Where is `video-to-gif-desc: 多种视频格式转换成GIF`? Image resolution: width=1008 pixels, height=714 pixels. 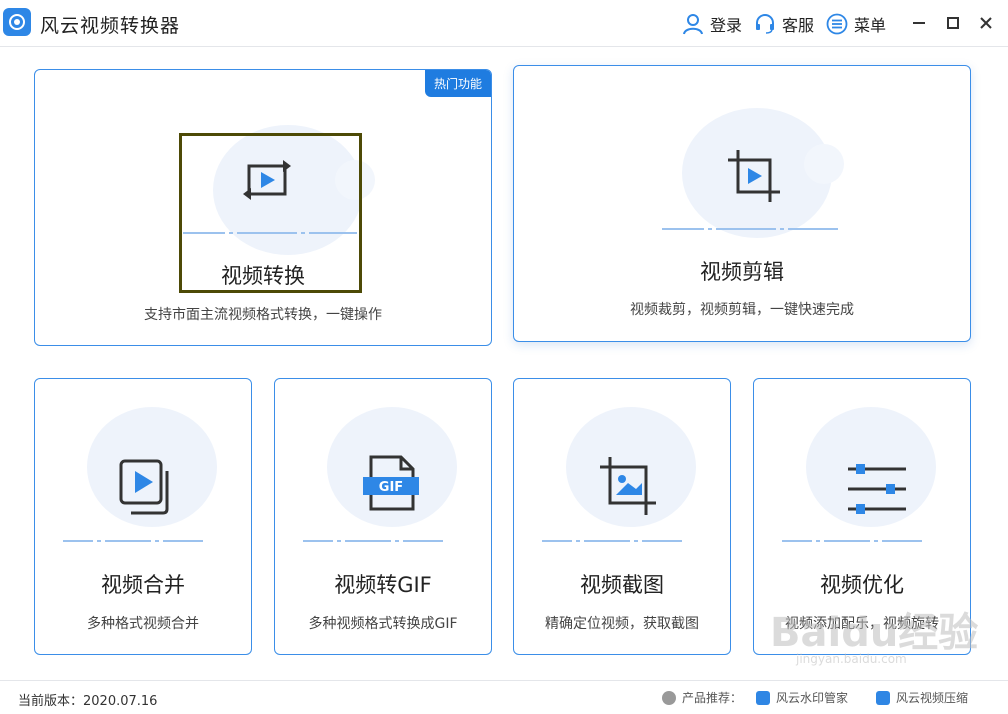 video-to-gif-desc: 多种视频格式转换成GIF is located at coordinates (383, 624).